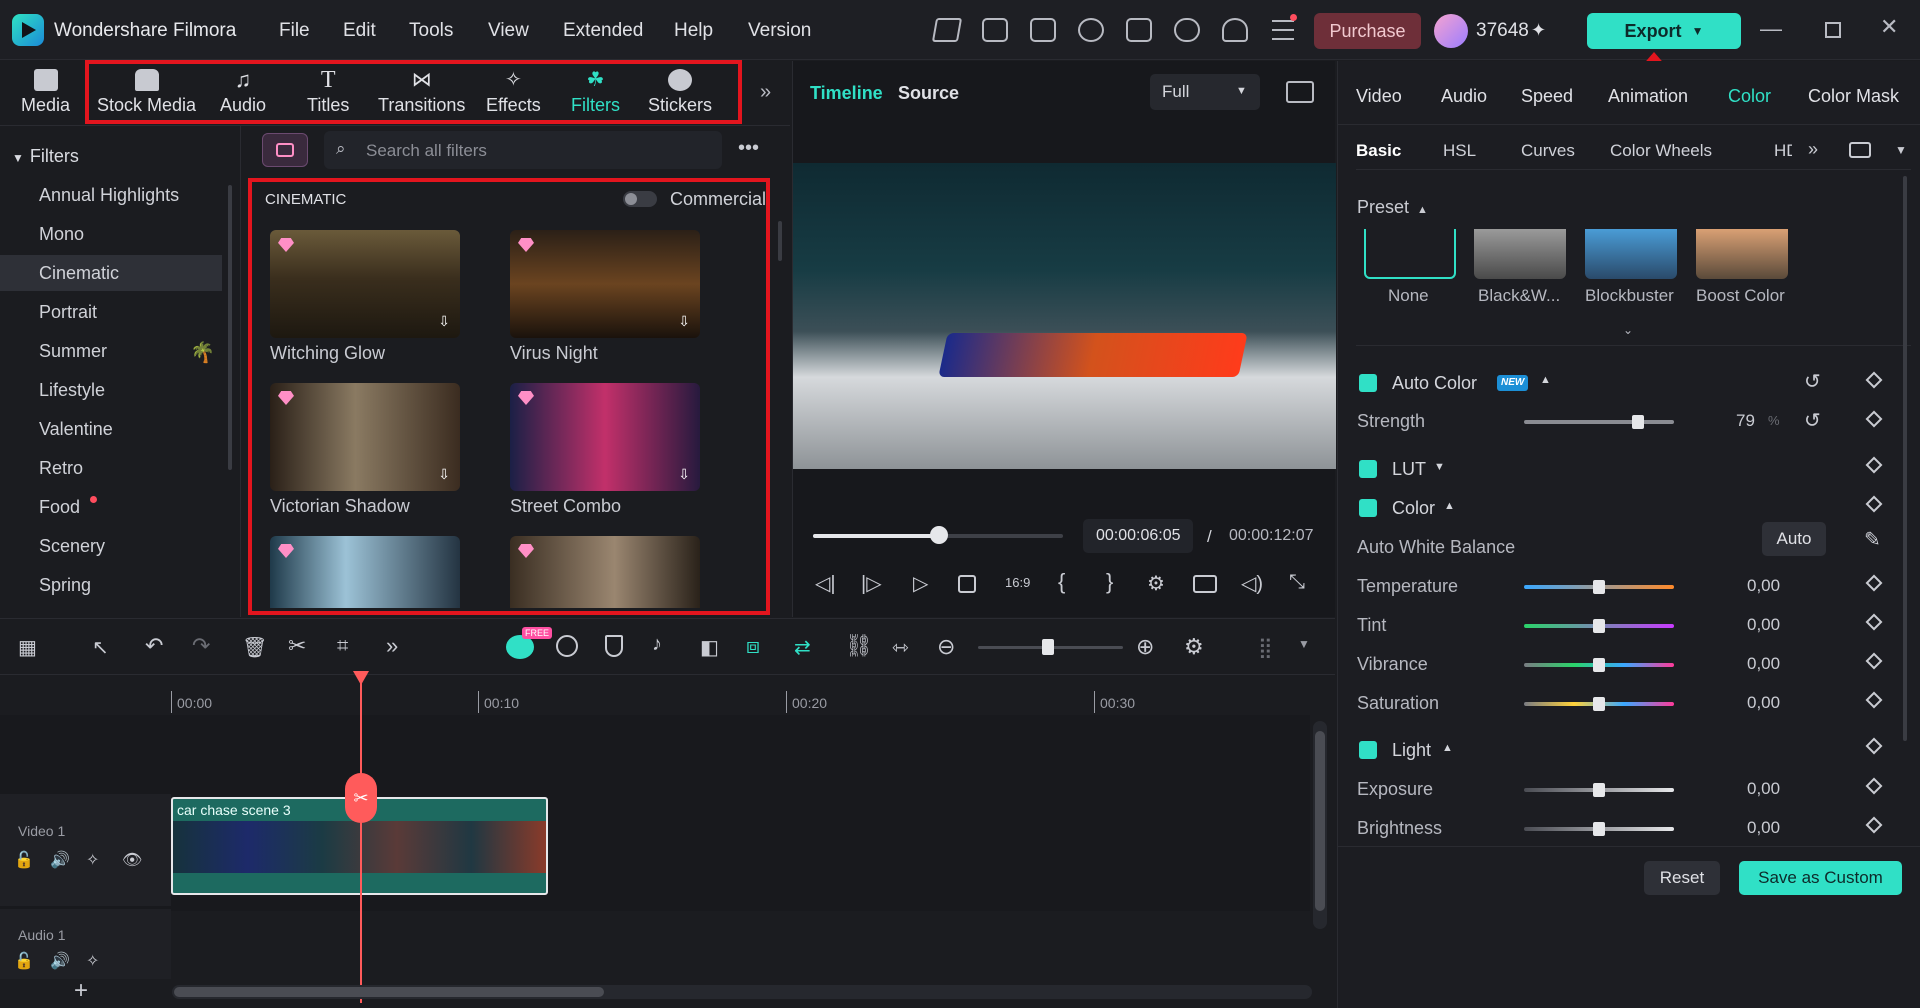 The height and width of the screenshot is (1008, 1920). What do you see at coordinates (1742, 254) in the screenshot?
I see `preset-boost-color` at bounding box center [1742, 254].